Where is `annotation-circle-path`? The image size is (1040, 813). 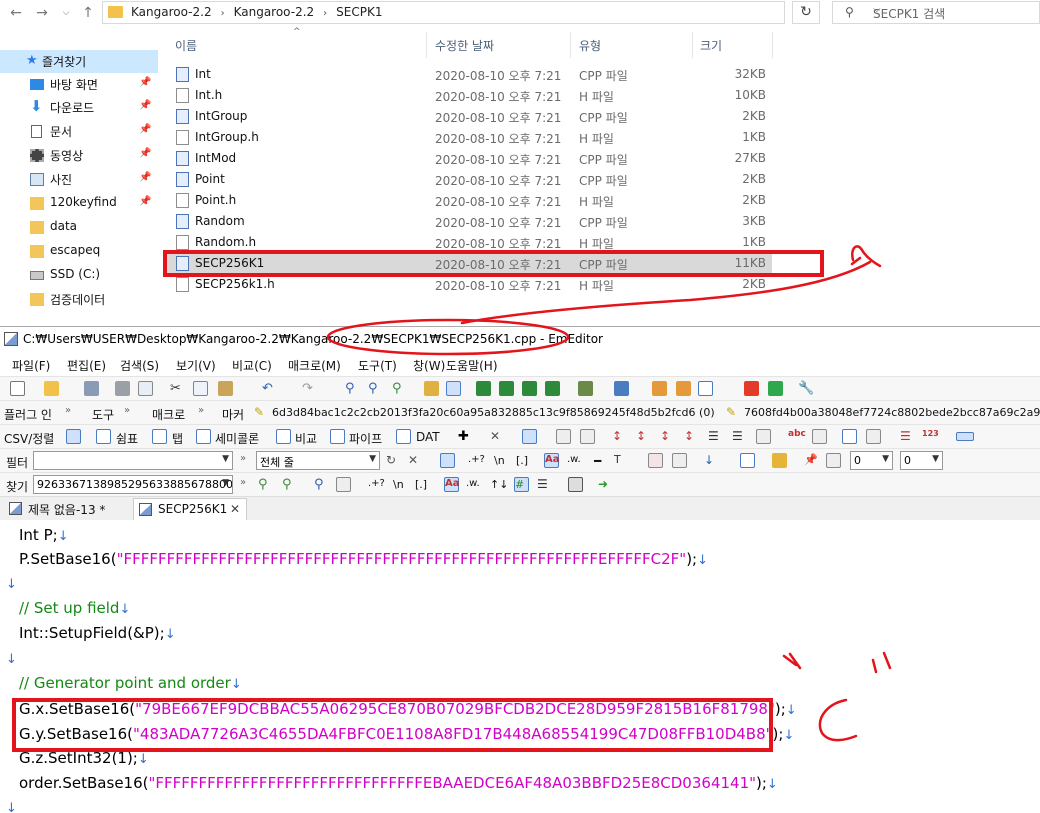 annotation-circle-path is located at coordinates (448, 337).